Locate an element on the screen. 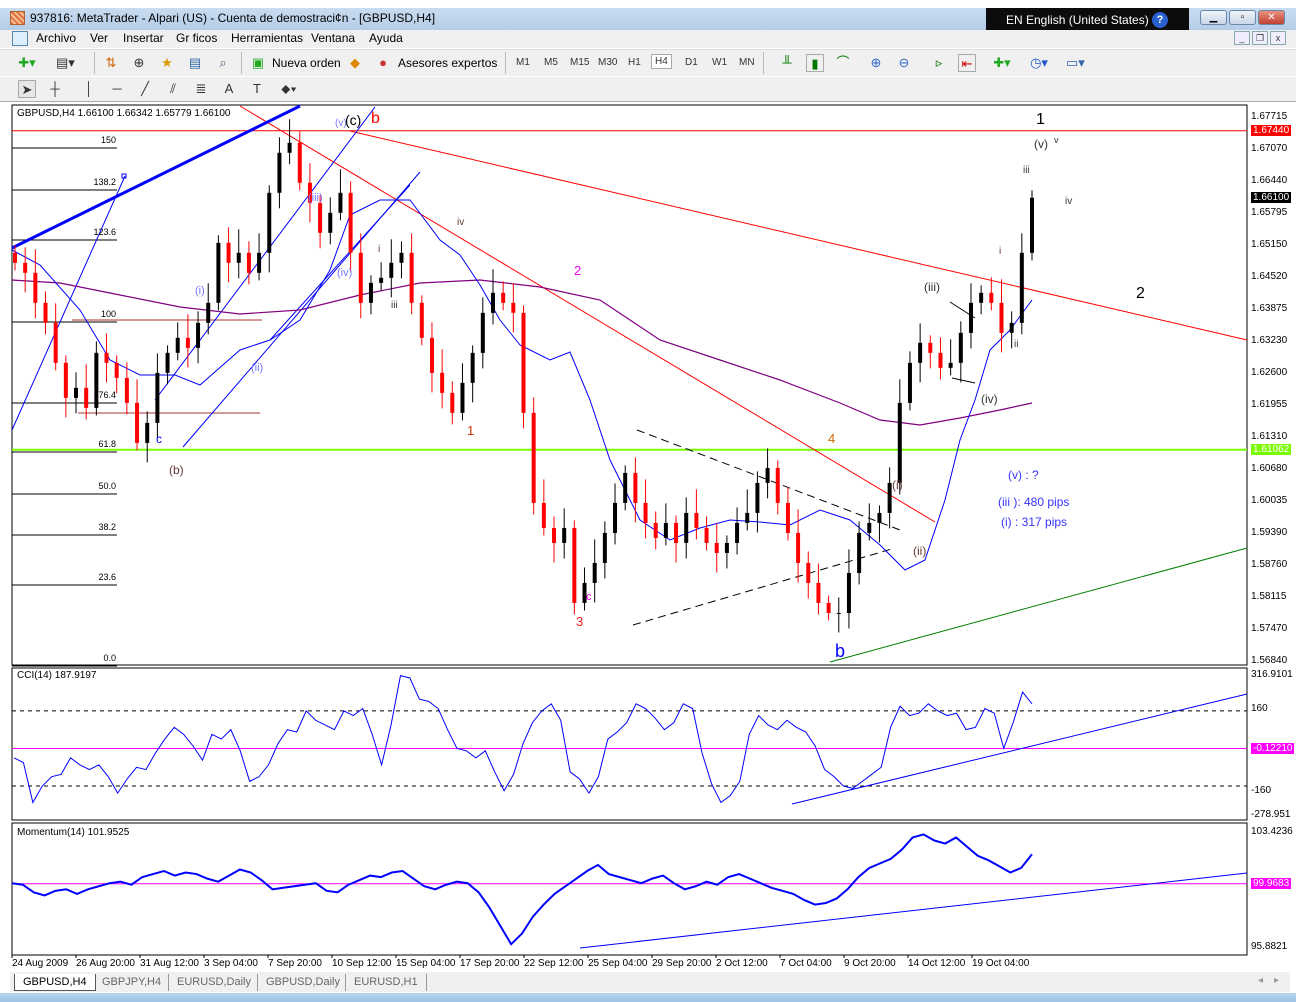 This screenshot has width=1296, height=1002. timeframe-w1: W1 is located at coordinates (719, 62).